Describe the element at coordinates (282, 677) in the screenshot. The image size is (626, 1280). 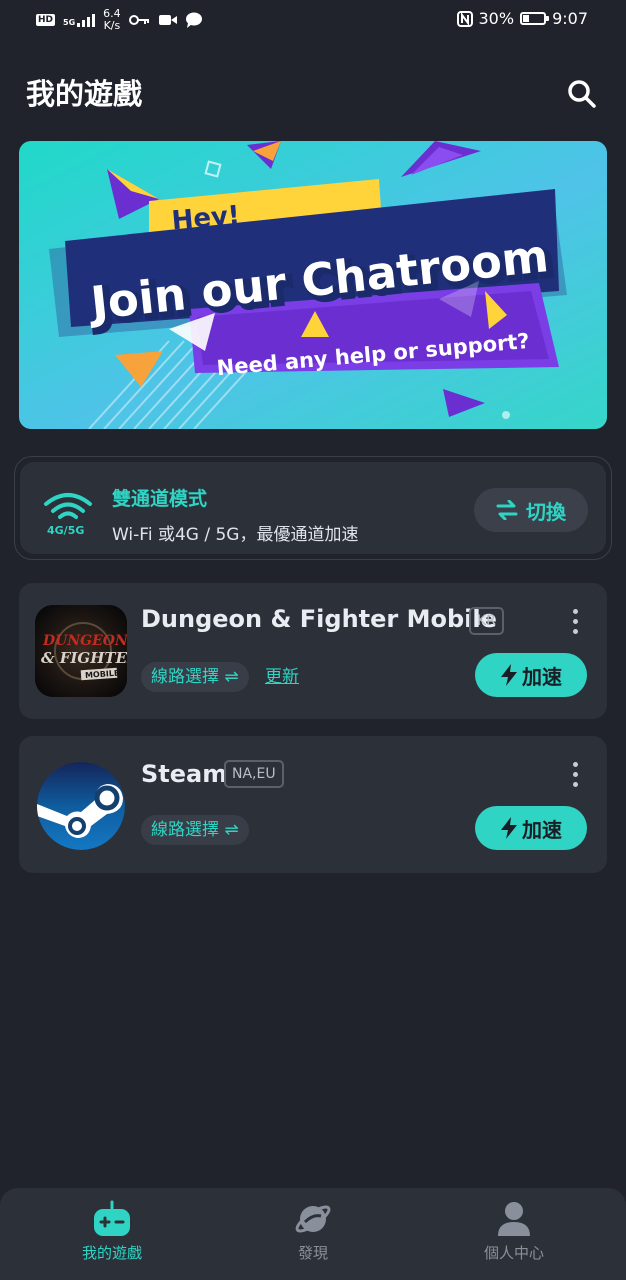
I see `update-link: 更新` at that location.